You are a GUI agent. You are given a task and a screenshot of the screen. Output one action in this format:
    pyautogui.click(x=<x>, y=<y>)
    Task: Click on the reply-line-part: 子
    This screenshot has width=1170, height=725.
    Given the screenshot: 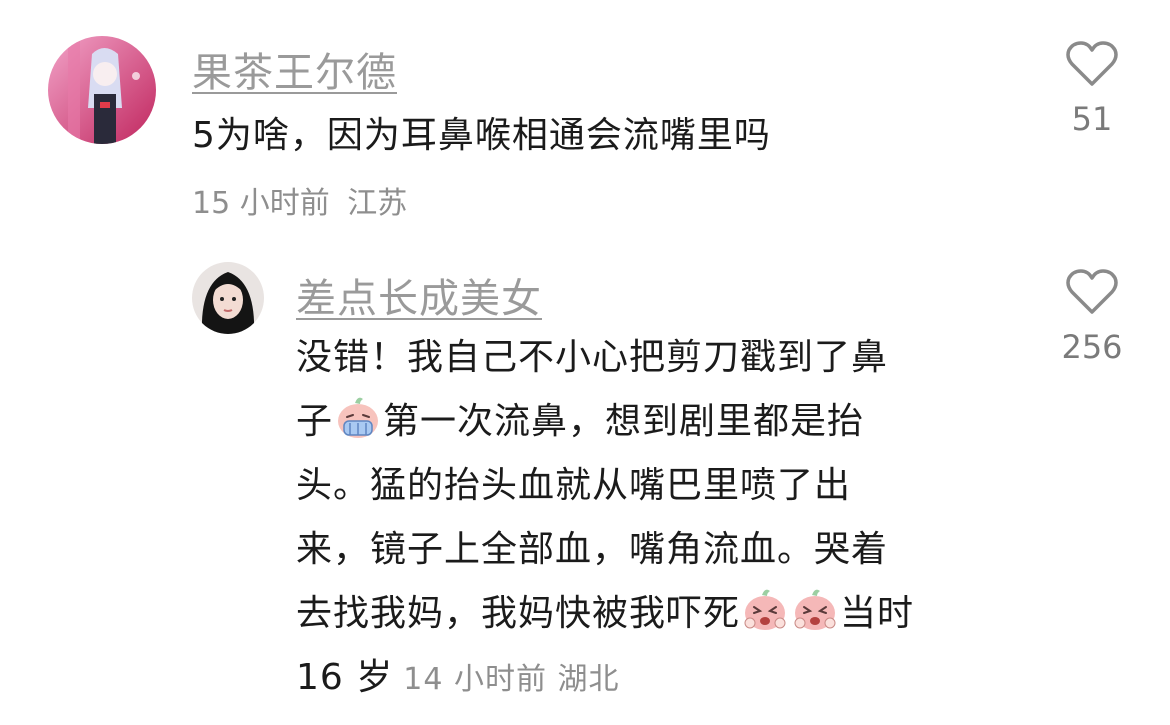 What is the action you would take?
    pyautogui.click(x=315, y=421)
    